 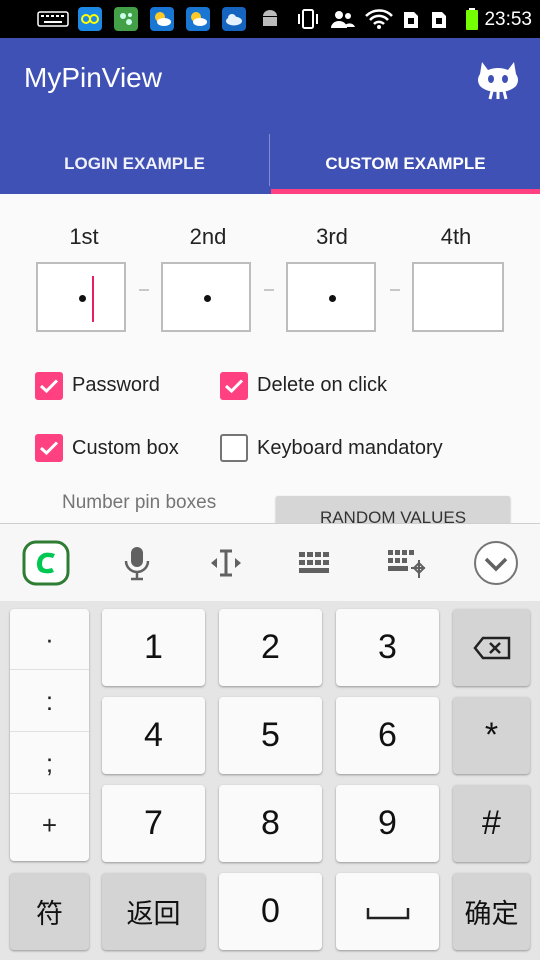 I want to click on keyboard-layout-icon, so click(x=315, y=563).